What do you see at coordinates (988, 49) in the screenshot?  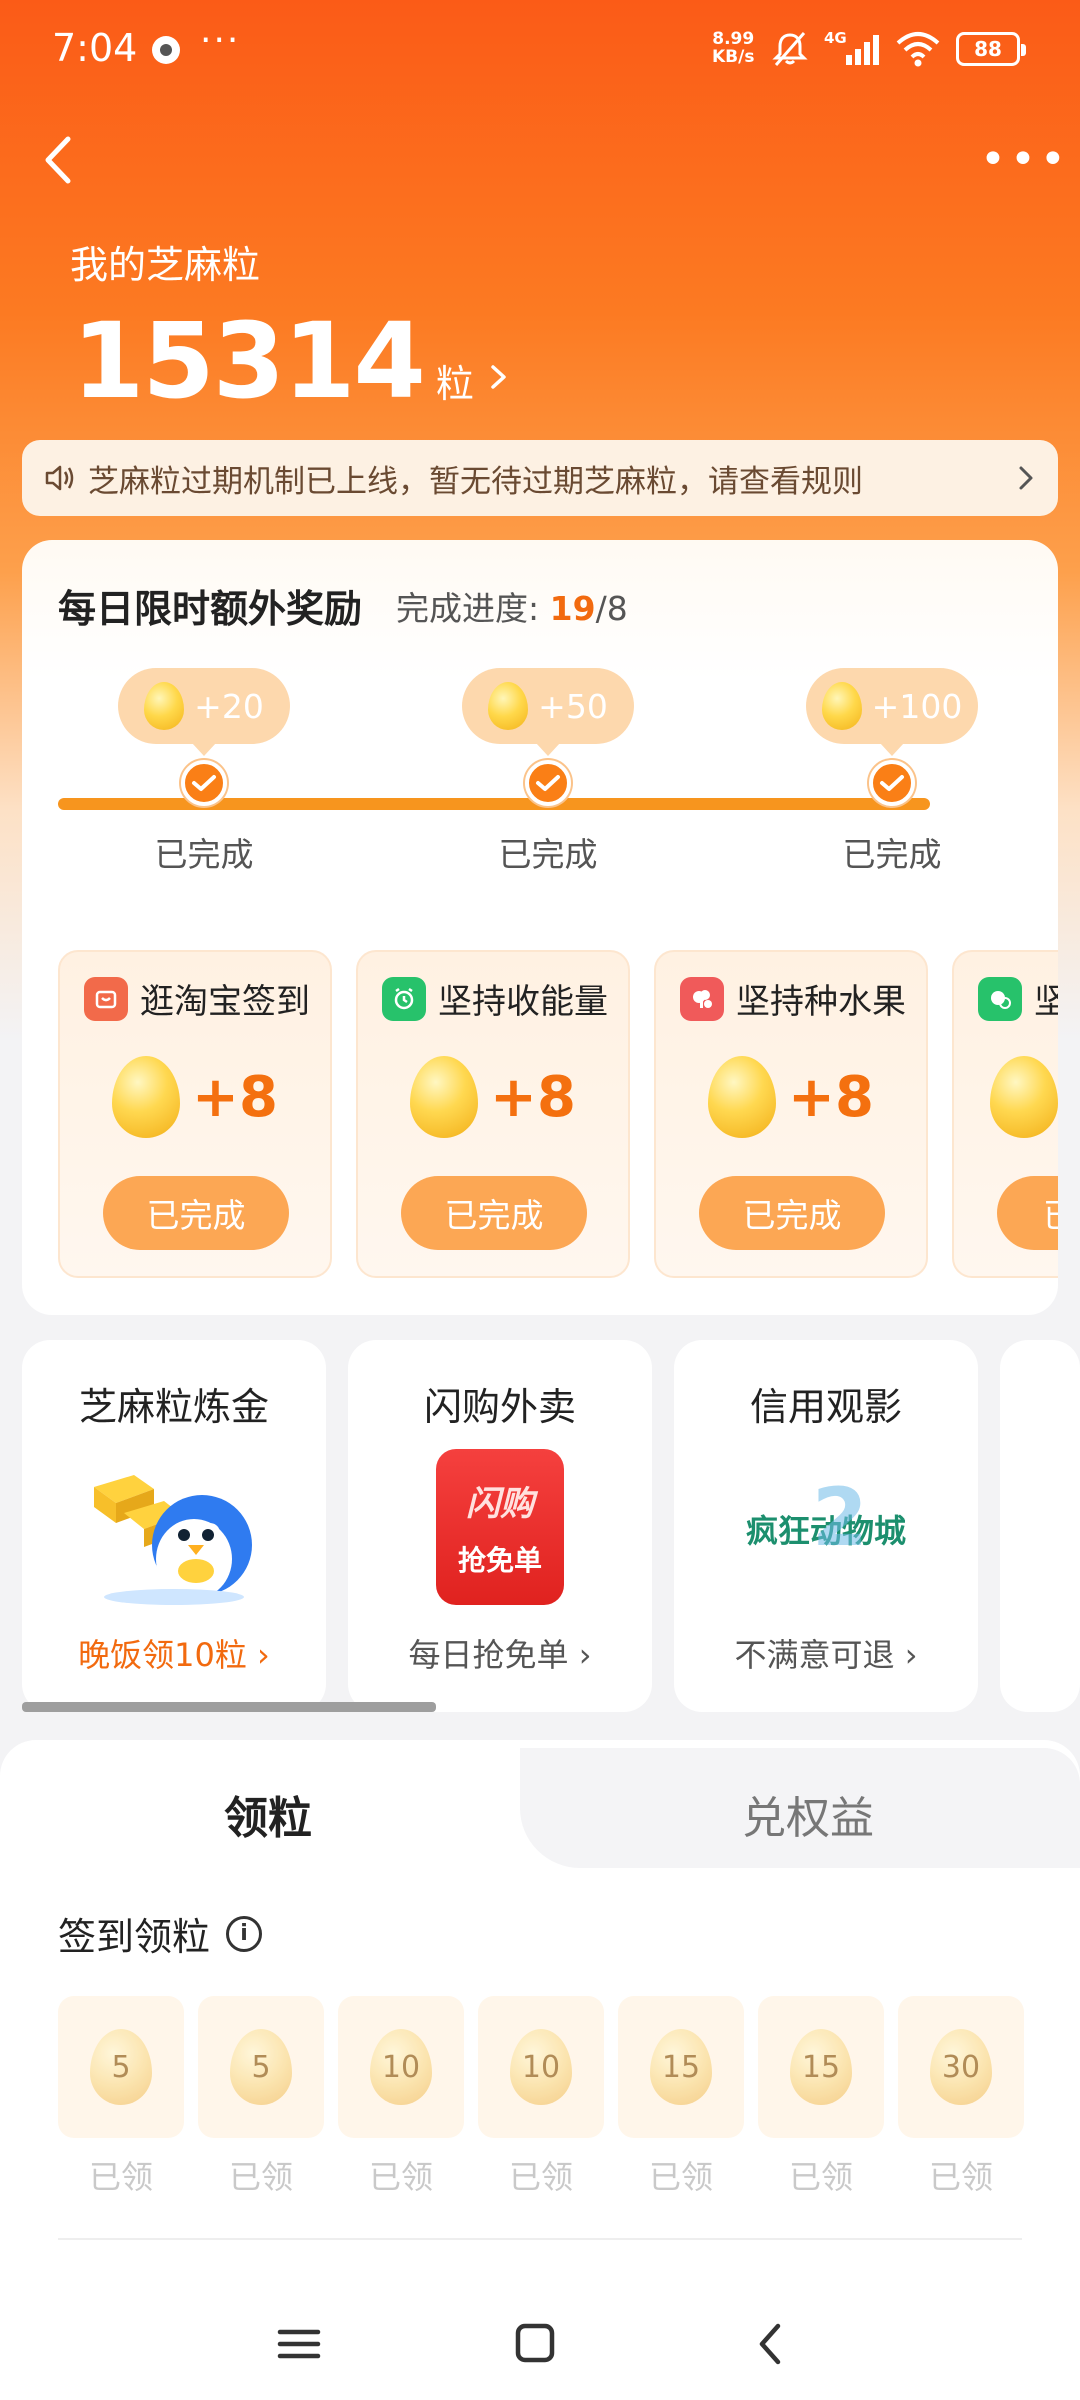 I see `battery-level: 88` at bounding box center [988, 49].